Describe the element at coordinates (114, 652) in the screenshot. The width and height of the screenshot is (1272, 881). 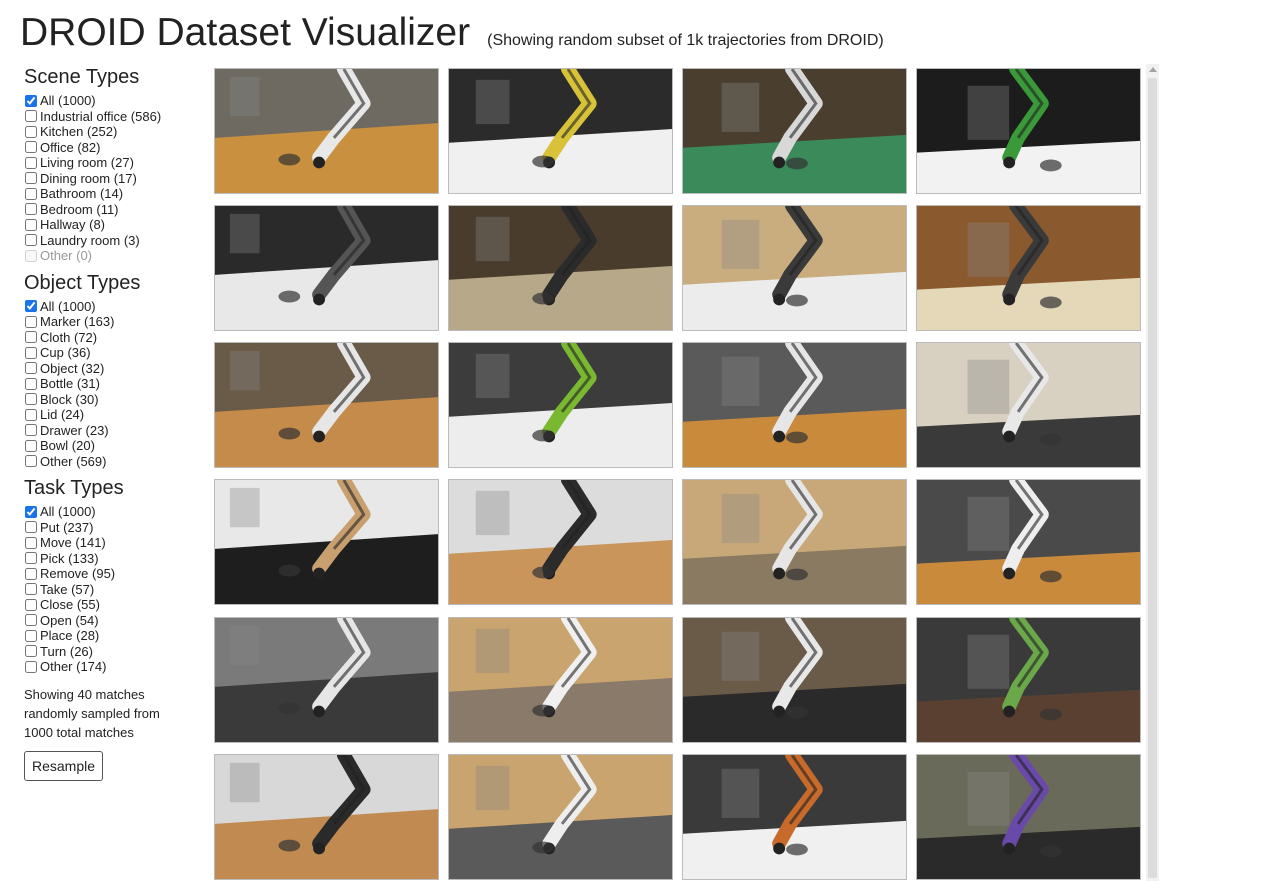
I see `task-filter-option: Turn (26)` at that location.